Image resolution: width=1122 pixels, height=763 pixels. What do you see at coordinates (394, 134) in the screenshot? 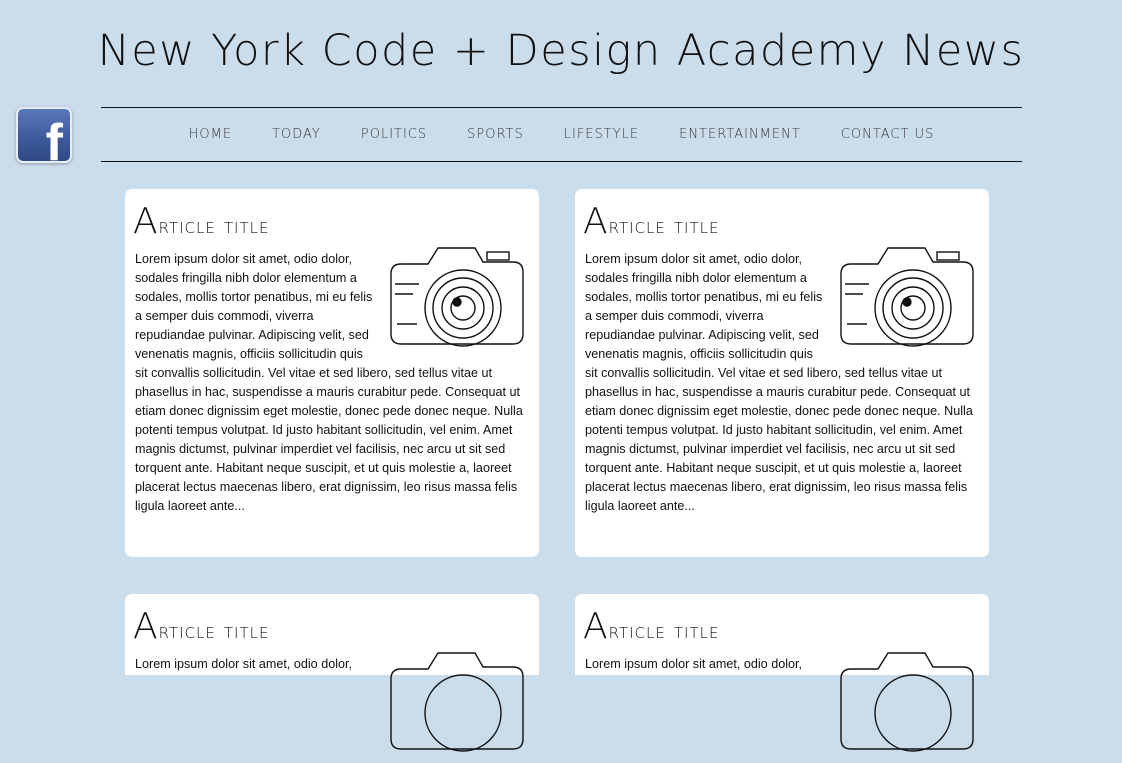
I see `nav-politics: POLITICS` at bounding box center [394, 134].